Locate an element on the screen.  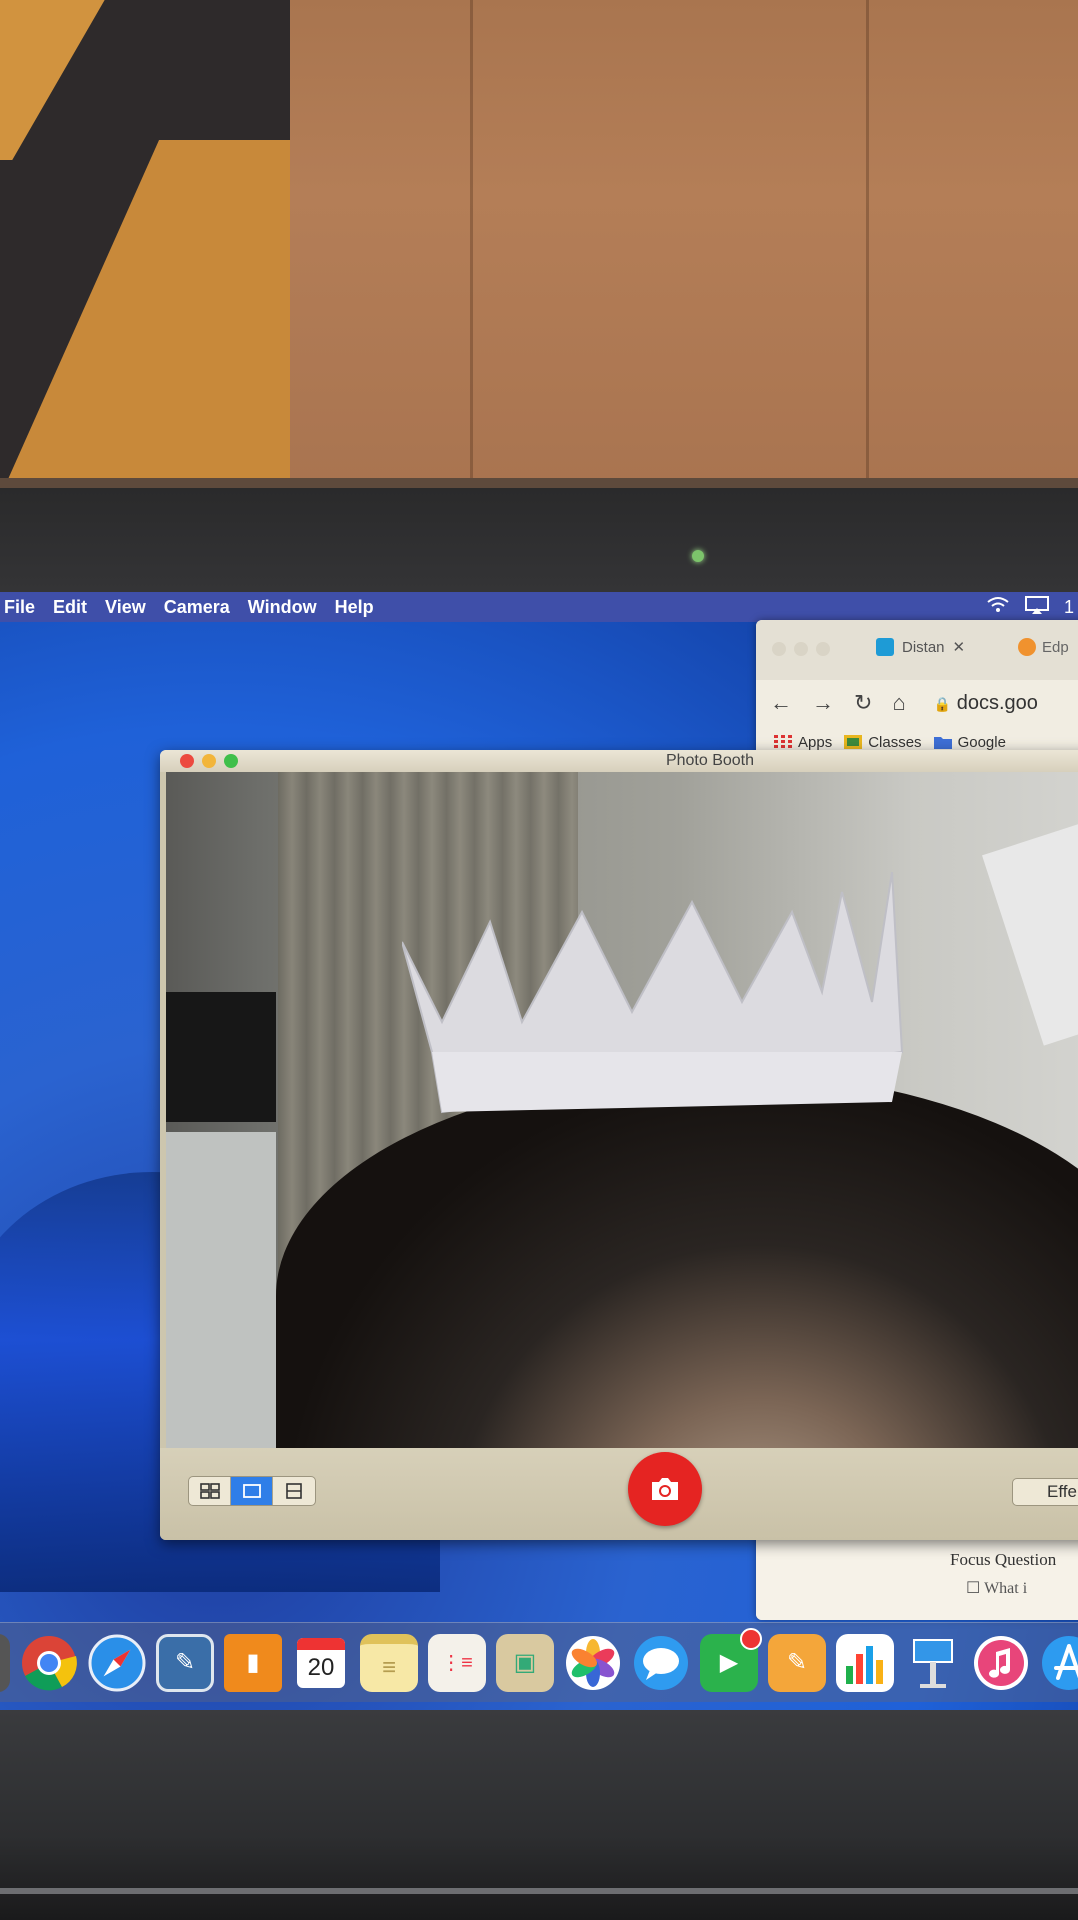
bookmark-label: Apps is located at coordinates (815, 742).